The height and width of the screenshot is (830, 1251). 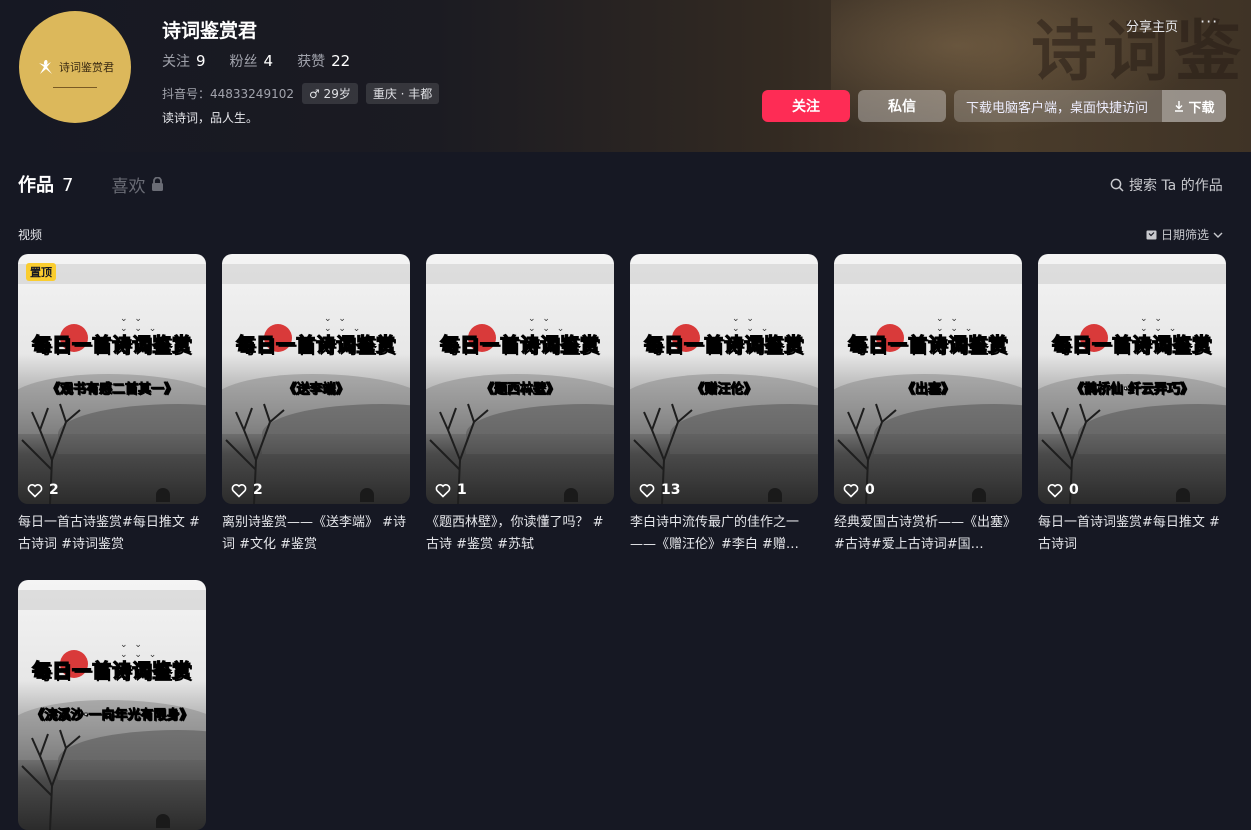 What do you see at coordinates (520, 390) in the screenshot?
I see `thumbnail-subtitle: 《题西林壁》` at bounding box center [520, 390].